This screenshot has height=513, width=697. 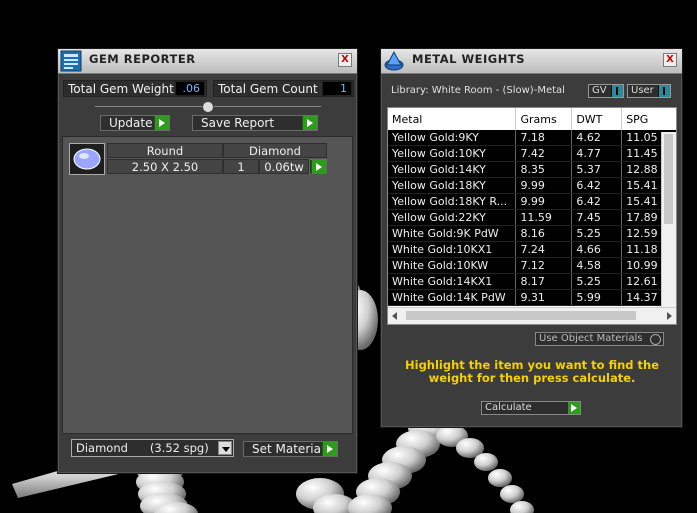 I want to click on metal-name-cell: White Gold:14K PdW, so click(x=452, y=297).